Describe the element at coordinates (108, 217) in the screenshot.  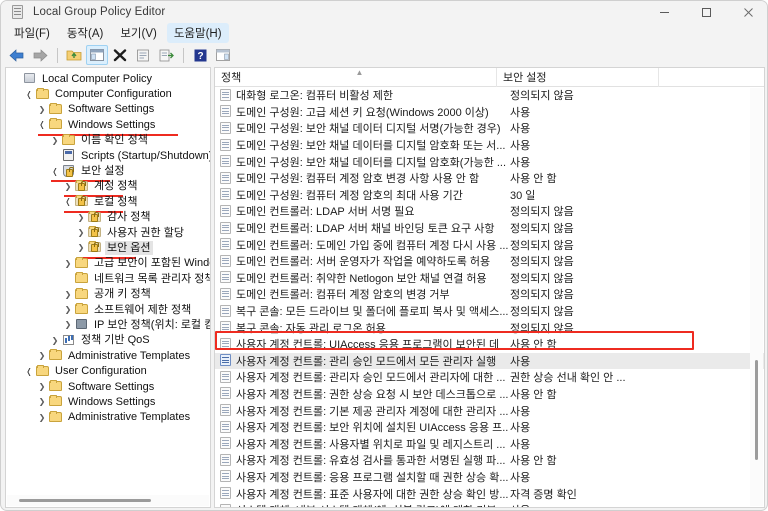
I see `tree-item: ❯ 감사 정책` at that location.